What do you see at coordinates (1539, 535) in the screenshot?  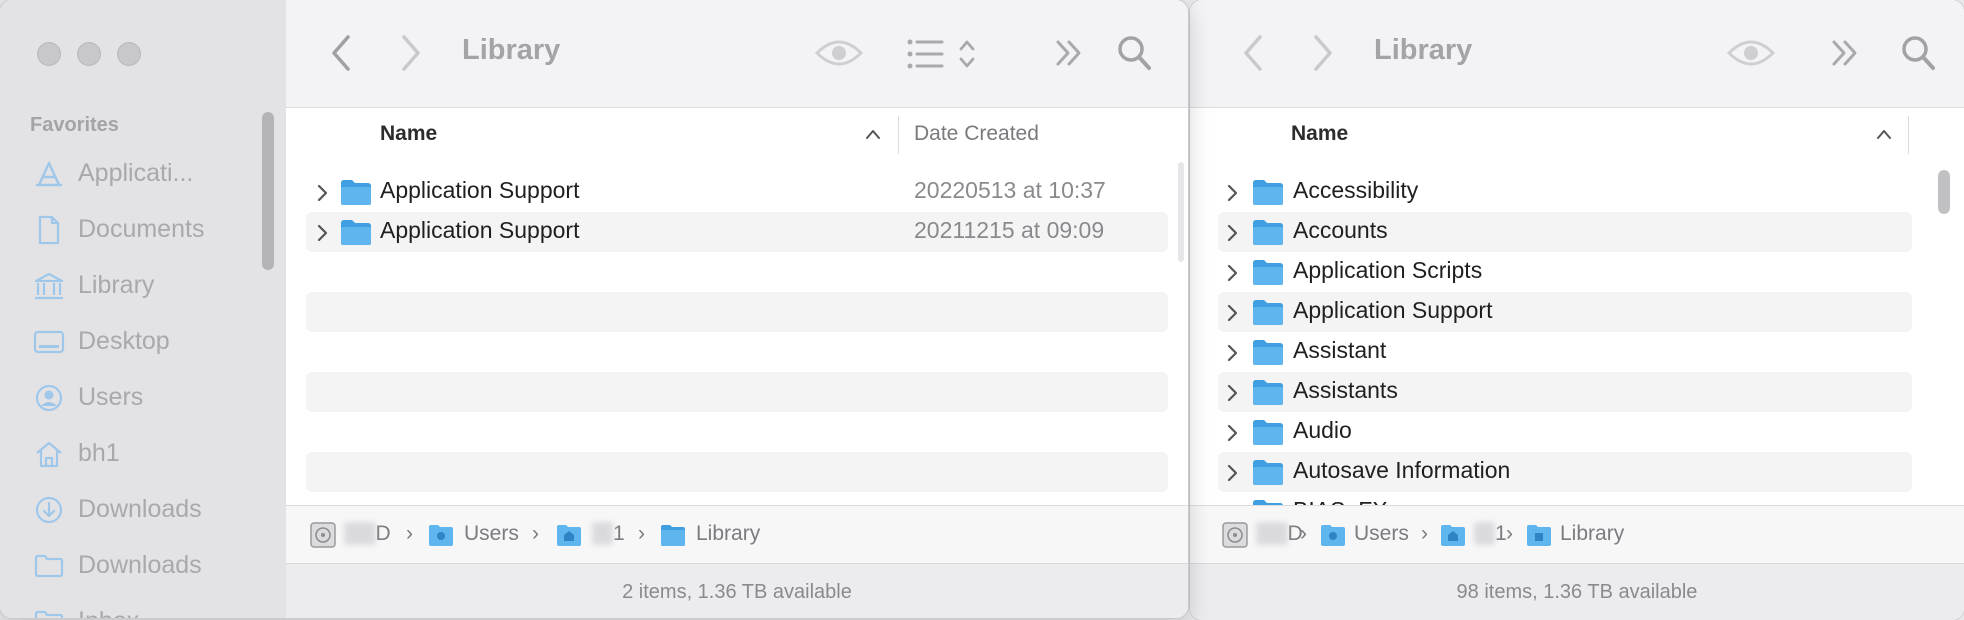 I see `library-folder-icon` at bounding box center [1539, 535].